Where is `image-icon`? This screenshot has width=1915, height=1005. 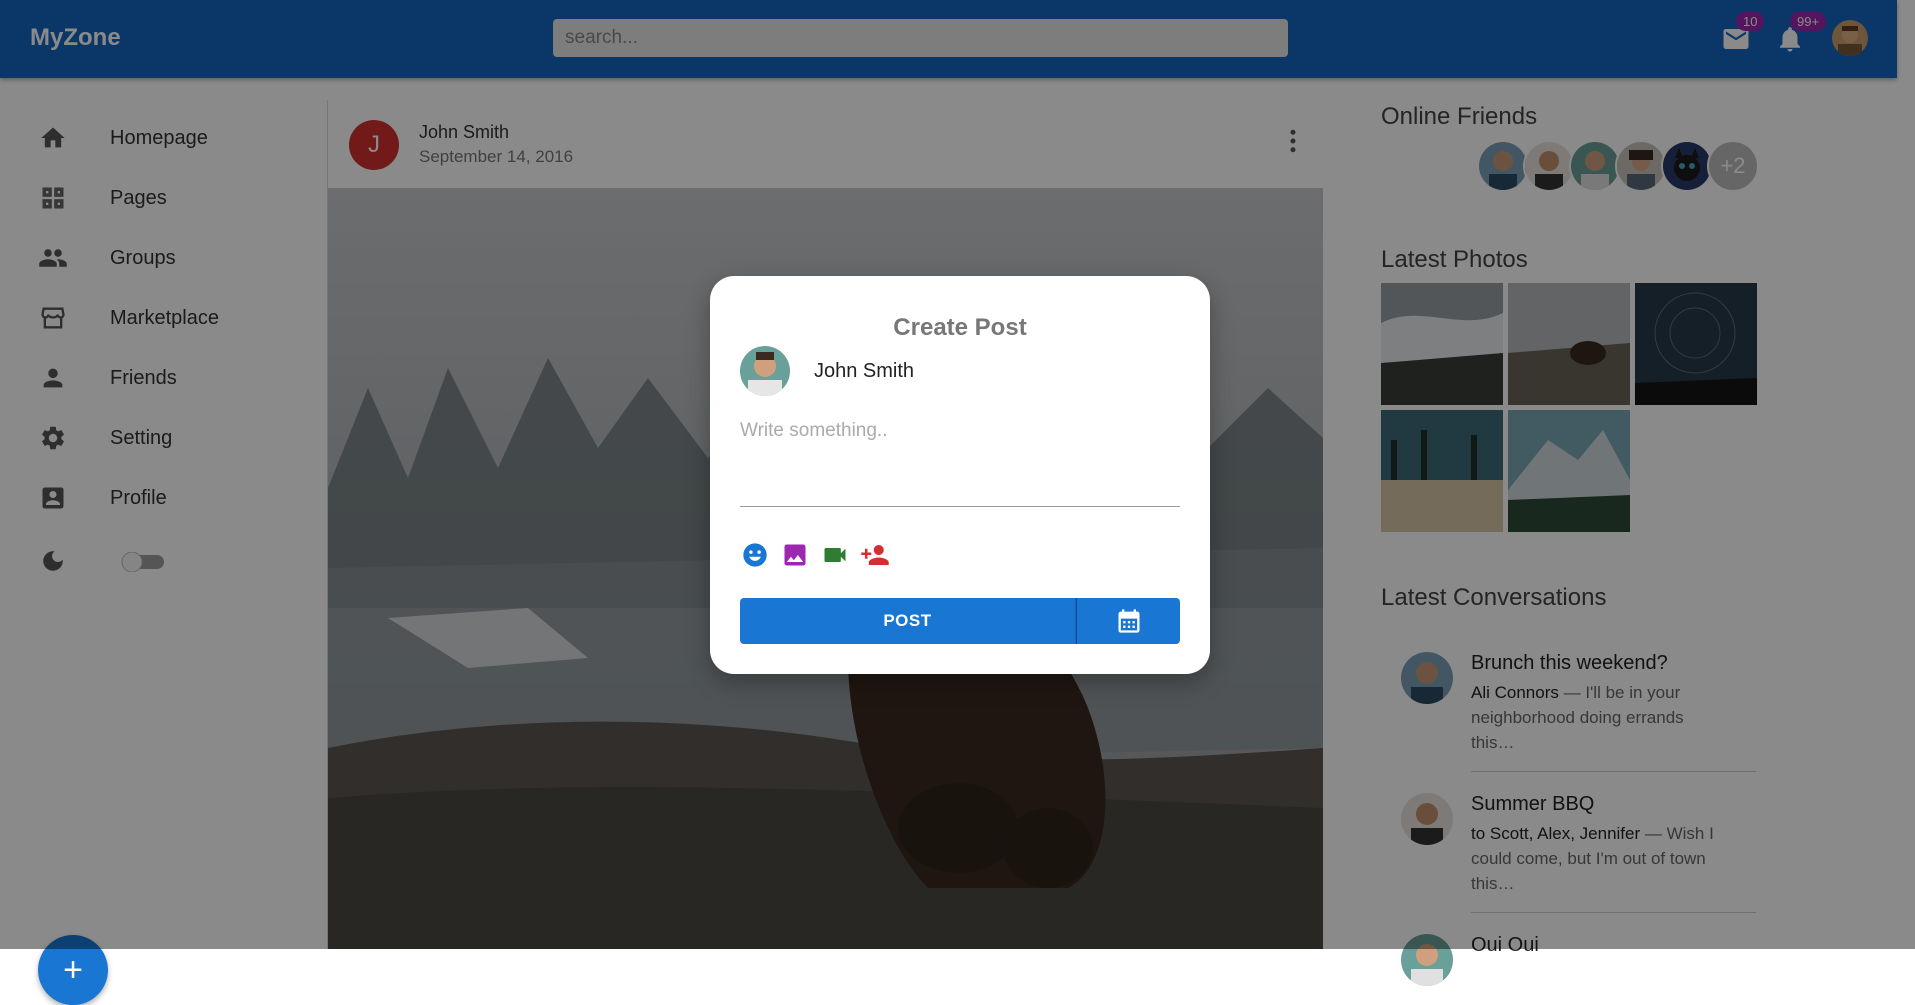 image-icon is located at coordinates (795, 555).